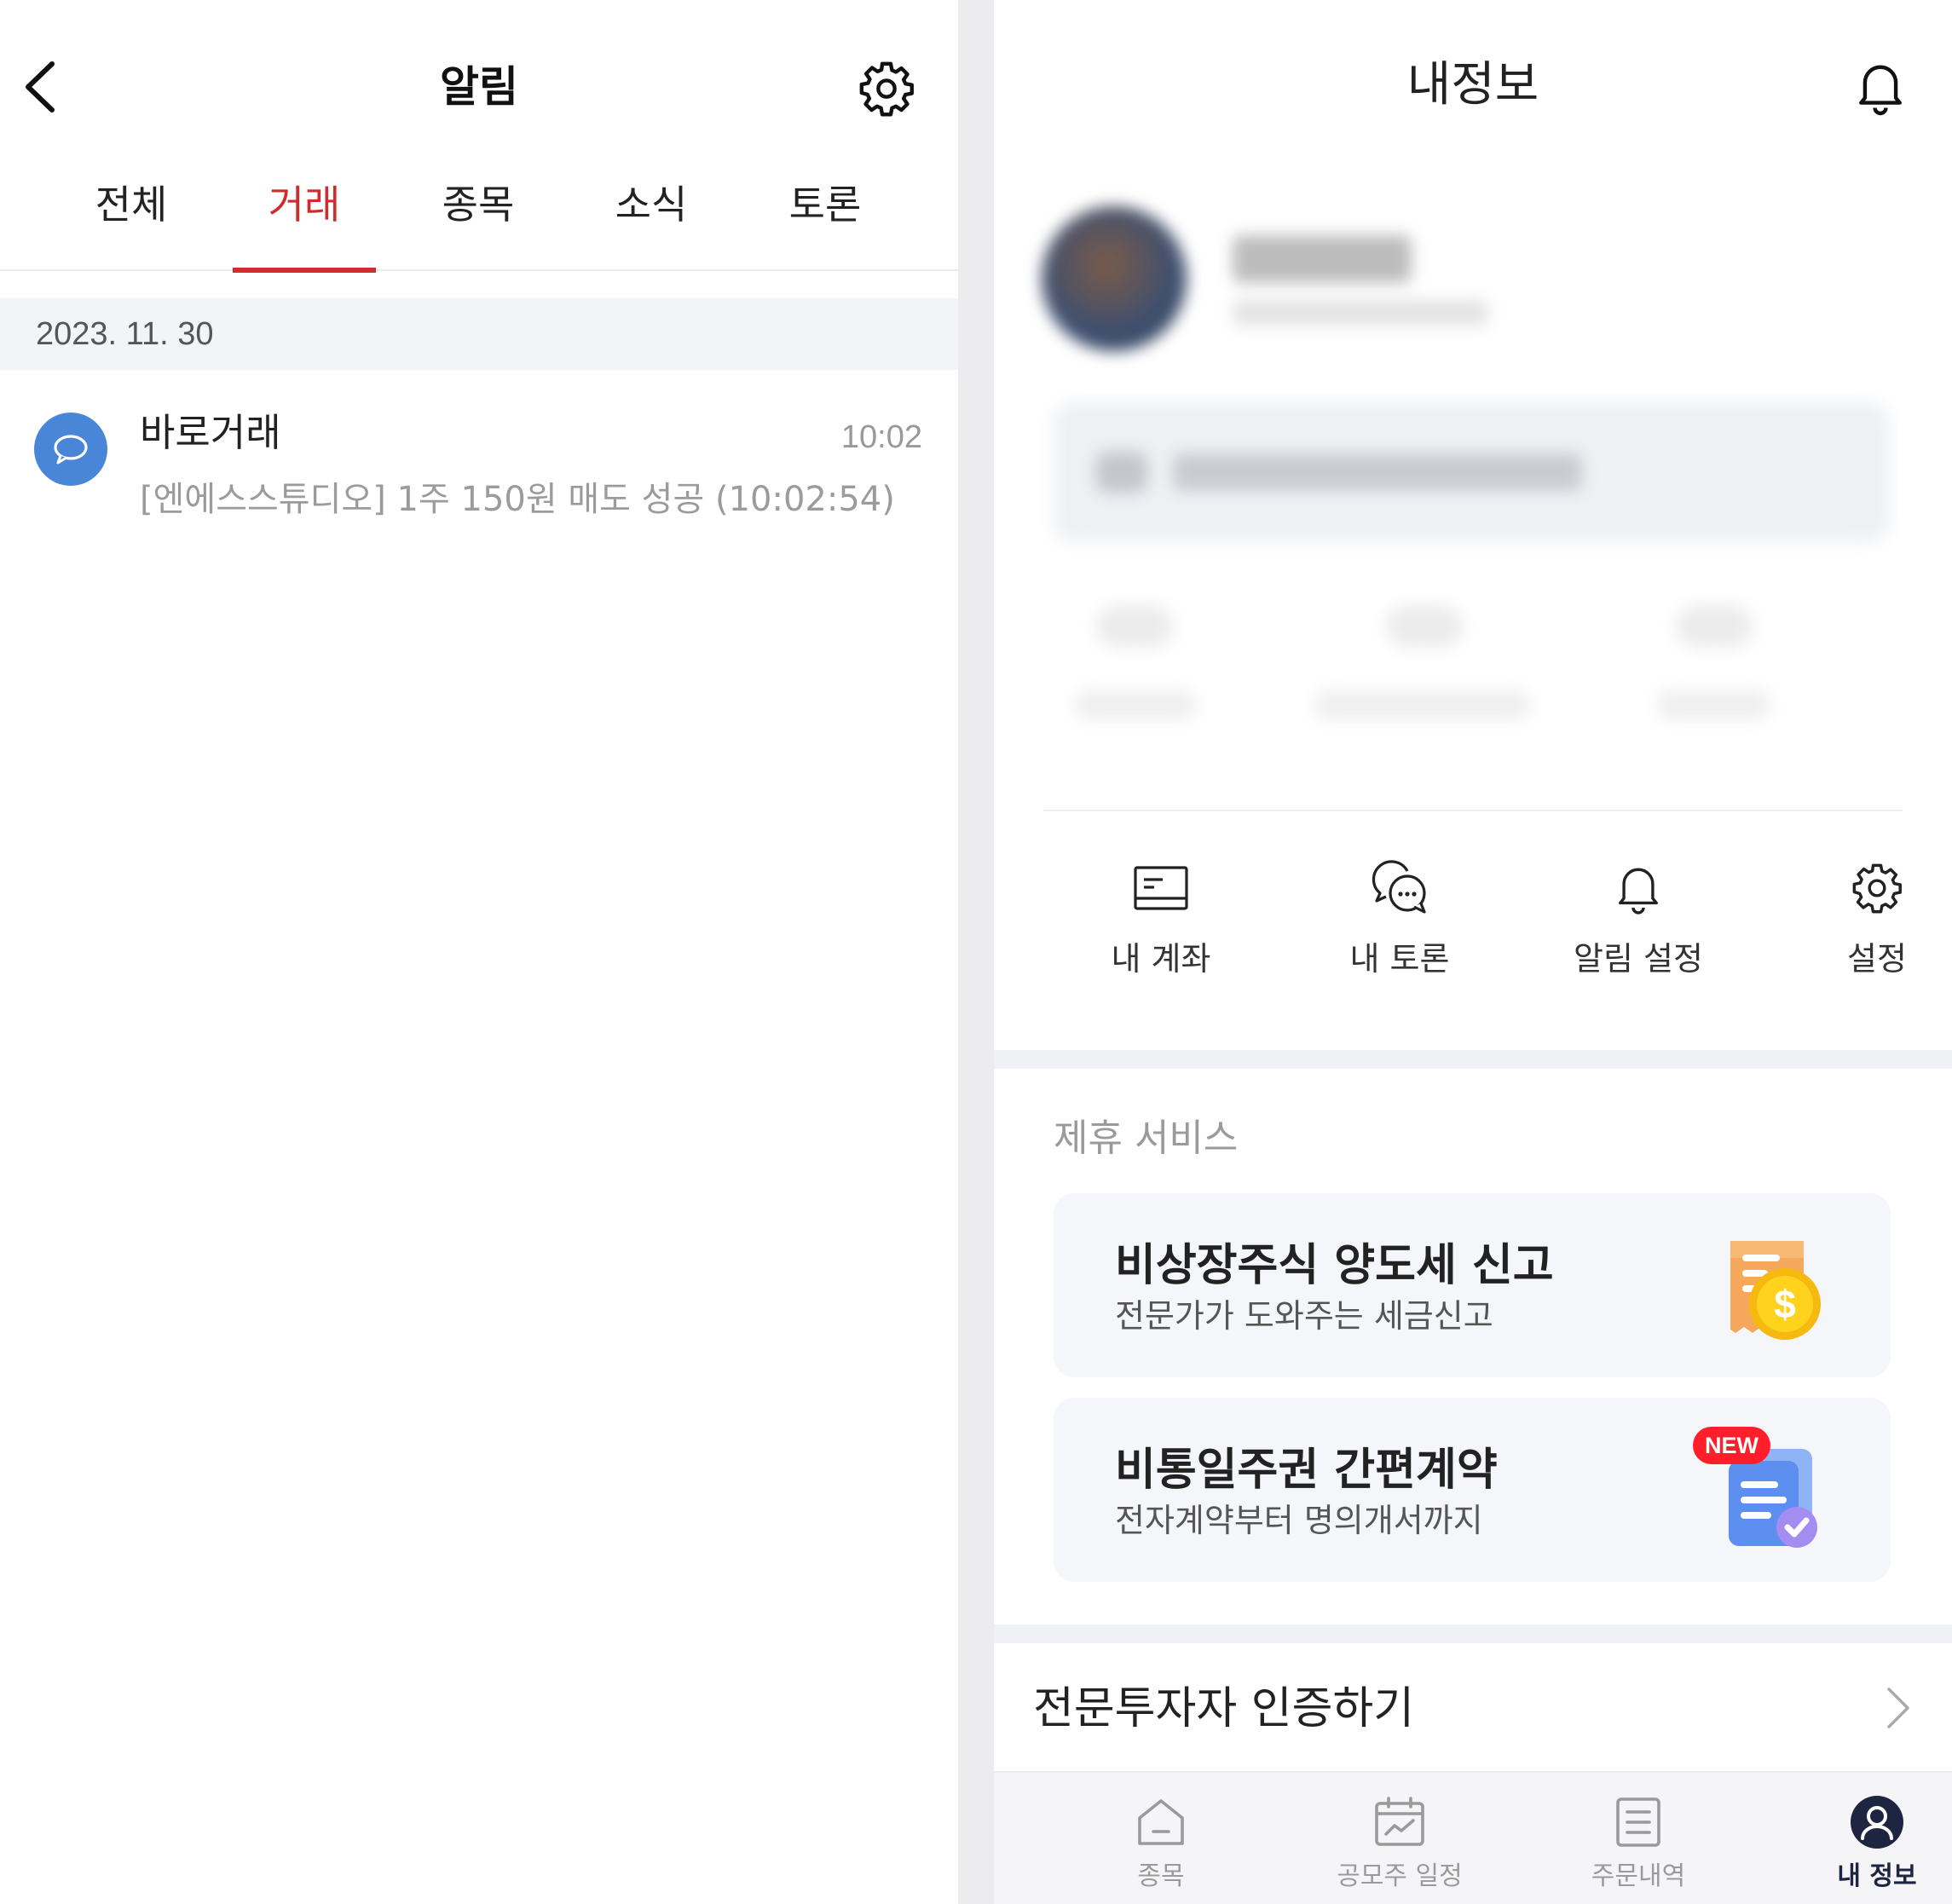 Image resolution: width=1952 pixels, height=1904 pixels. I want to click on tax-receipt-coin-icon: $, so click(1775, 1290).